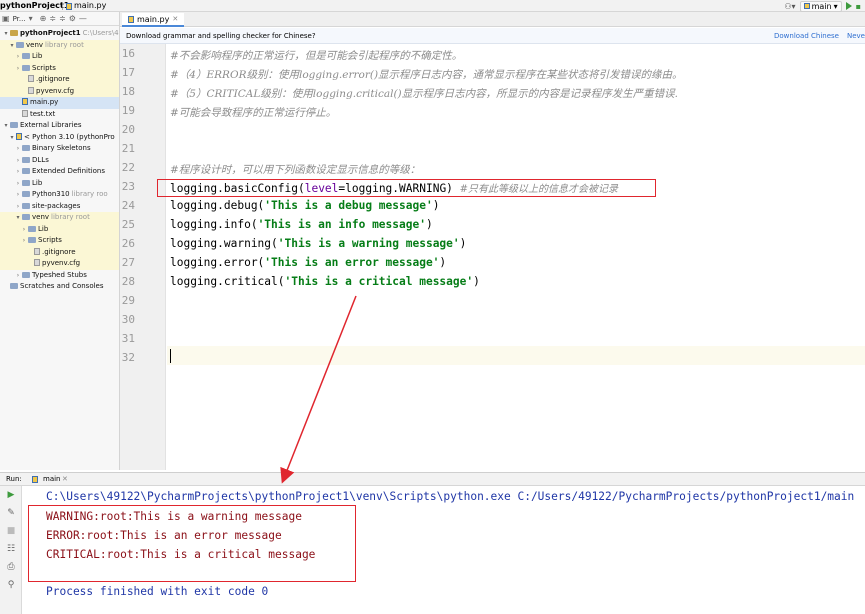 The height and width of the screenshot is (614, 865). I want to click on user-icon: ⚇▾, so click(789, 6).